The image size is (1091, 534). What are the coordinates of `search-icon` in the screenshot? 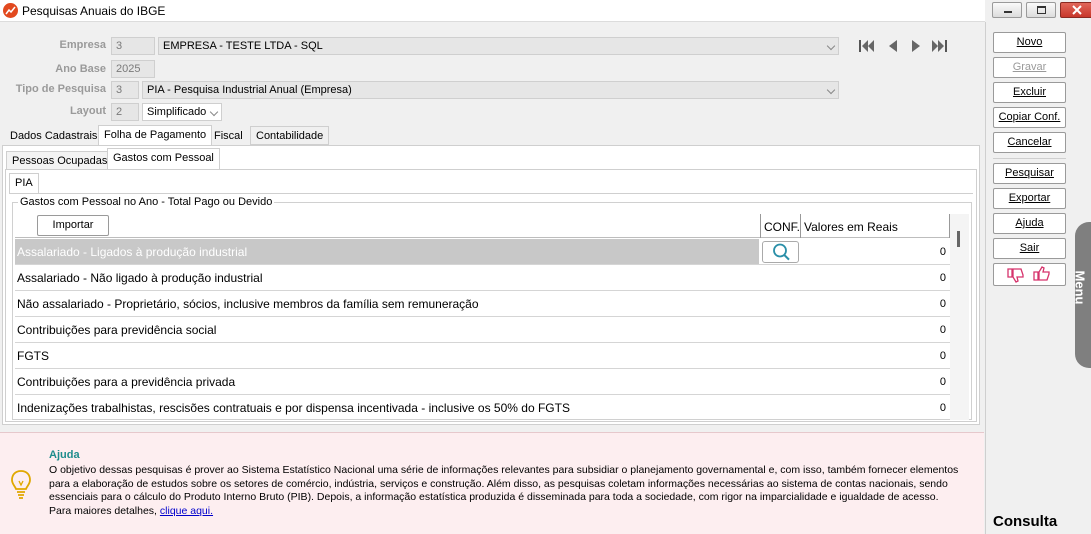 It's located at (781, 252).